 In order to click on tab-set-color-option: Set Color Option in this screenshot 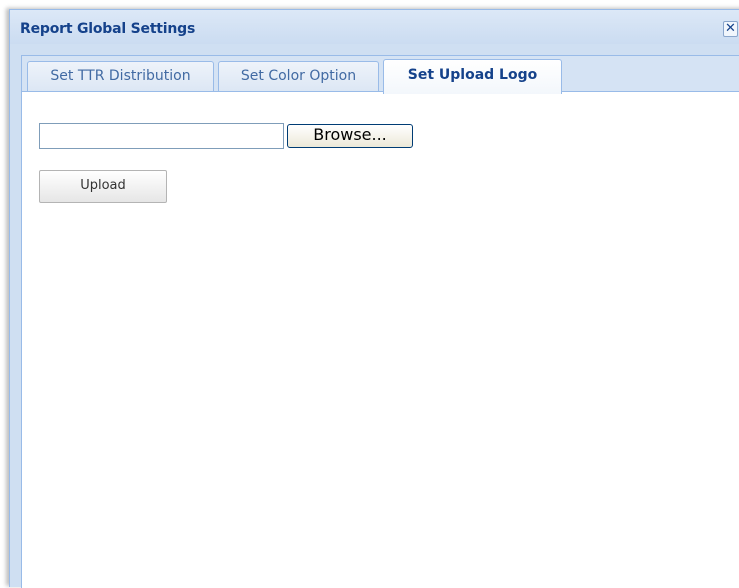, I will do `click(298, 77)`.